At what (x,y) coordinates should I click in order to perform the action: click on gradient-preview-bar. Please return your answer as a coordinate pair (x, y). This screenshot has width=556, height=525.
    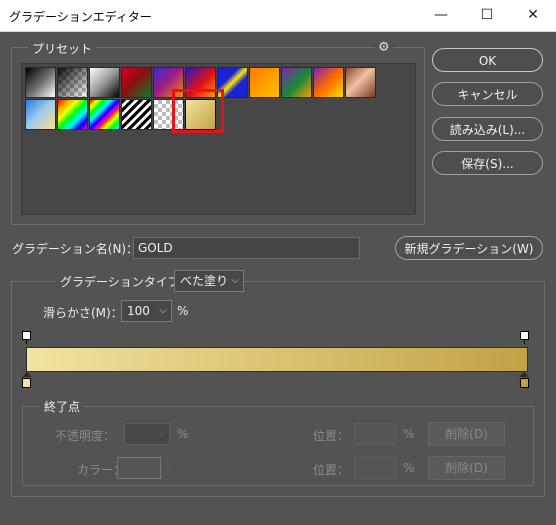
    Looking at the image, I should click on (277, 359).